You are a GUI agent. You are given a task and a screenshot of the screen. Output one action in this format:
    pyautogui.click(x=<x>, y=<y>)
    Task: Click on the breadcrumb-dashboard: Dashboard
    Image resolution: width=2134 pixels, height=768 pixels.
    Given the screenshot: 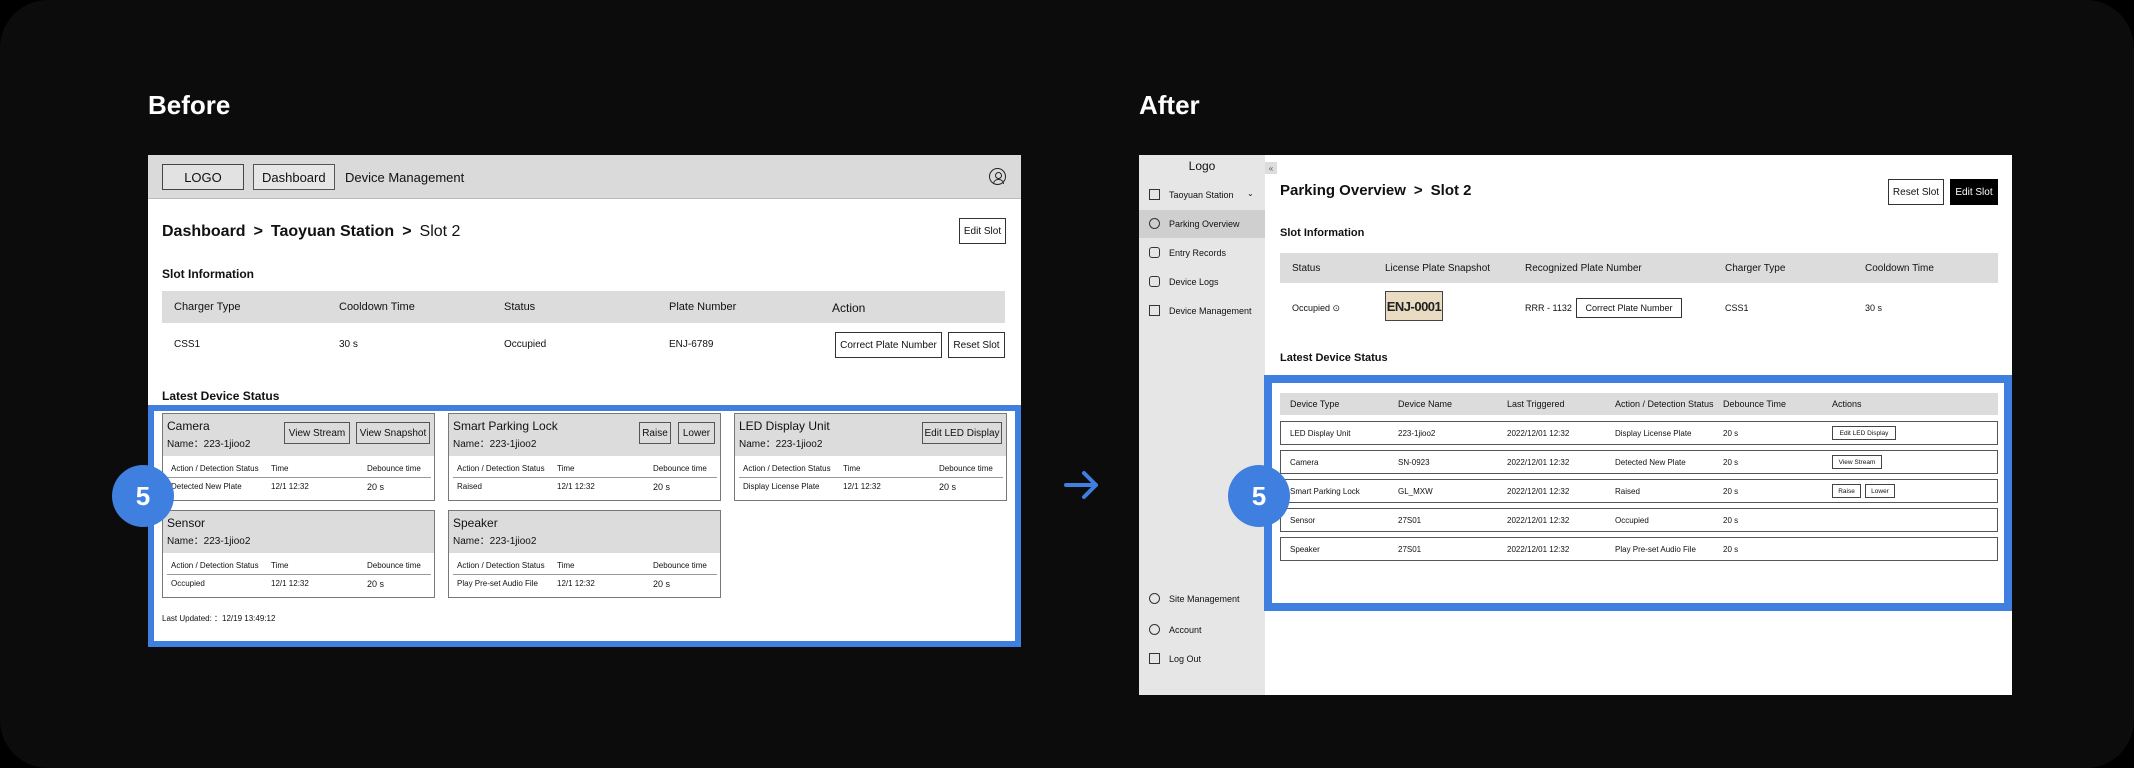 What is the action you would take?
    pyautogui.click(x=204, y=231)
    